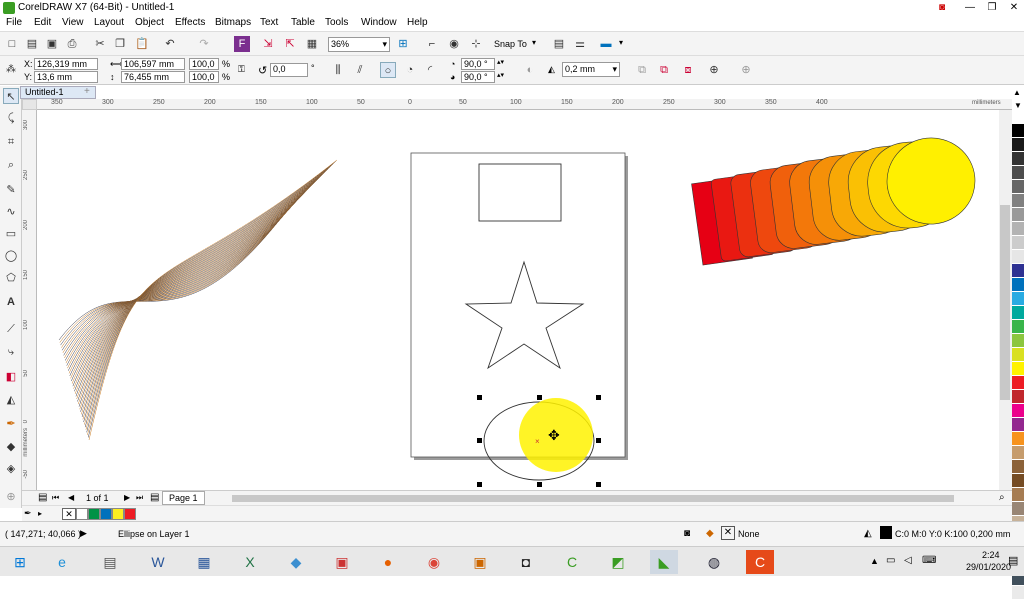 Image resolution: width=1024 pixels, height=600 pixels. I want to click on connector-tool-icon: ⤷, so click(11, 352).